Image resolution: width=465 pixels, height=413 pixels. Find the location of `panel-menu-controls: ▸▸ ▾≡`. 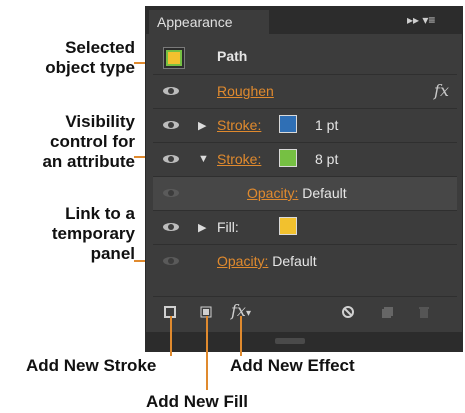

panel-menu-controls: ▸▸ ▾≡ is located at coordinates (421, 20).